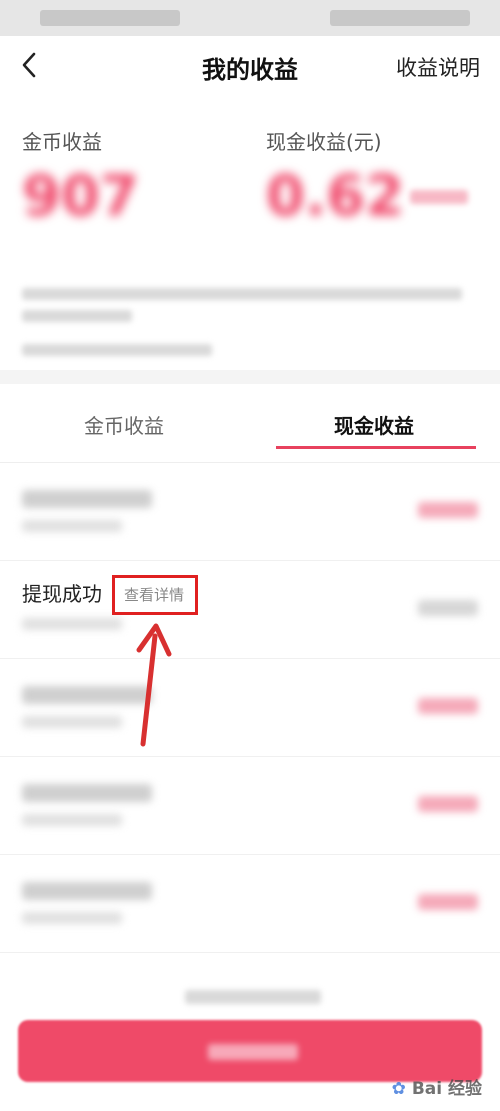 This screenshot has height=1111, width=500. I want to click on status-bar-left, so click(110, 18).